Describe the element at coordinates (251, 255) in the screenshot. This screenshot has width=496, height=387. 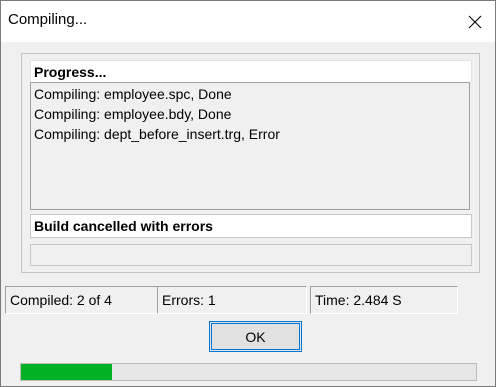
I see `status-detail` at that location.